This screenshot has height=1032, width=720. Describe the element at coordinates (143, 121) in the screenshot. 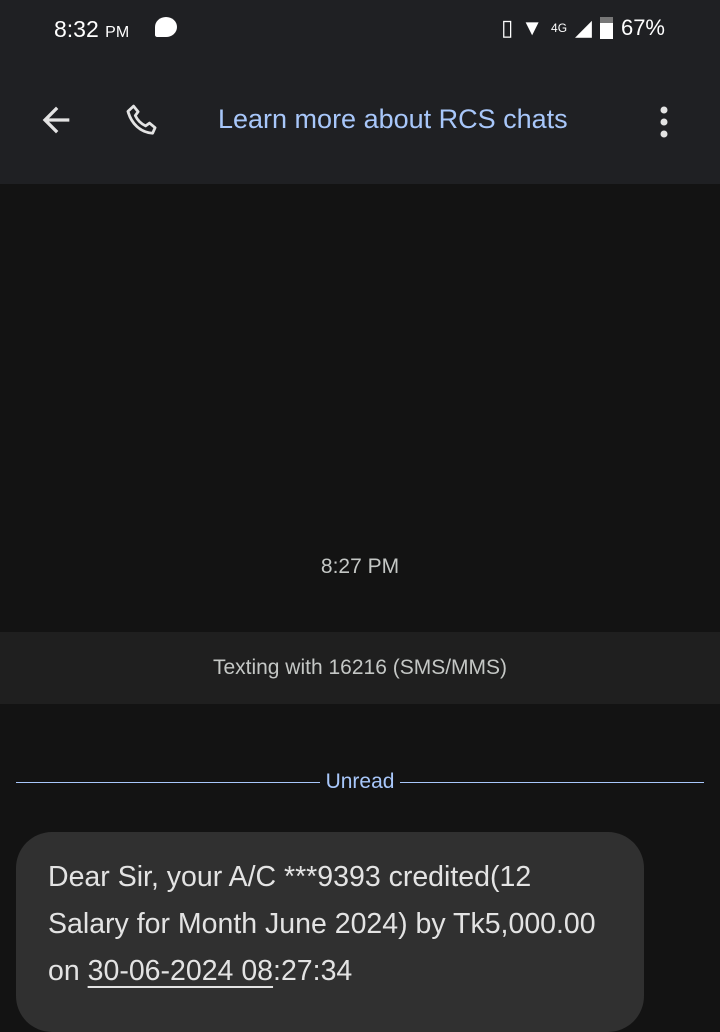

I see `phone-call-icon` at that location.